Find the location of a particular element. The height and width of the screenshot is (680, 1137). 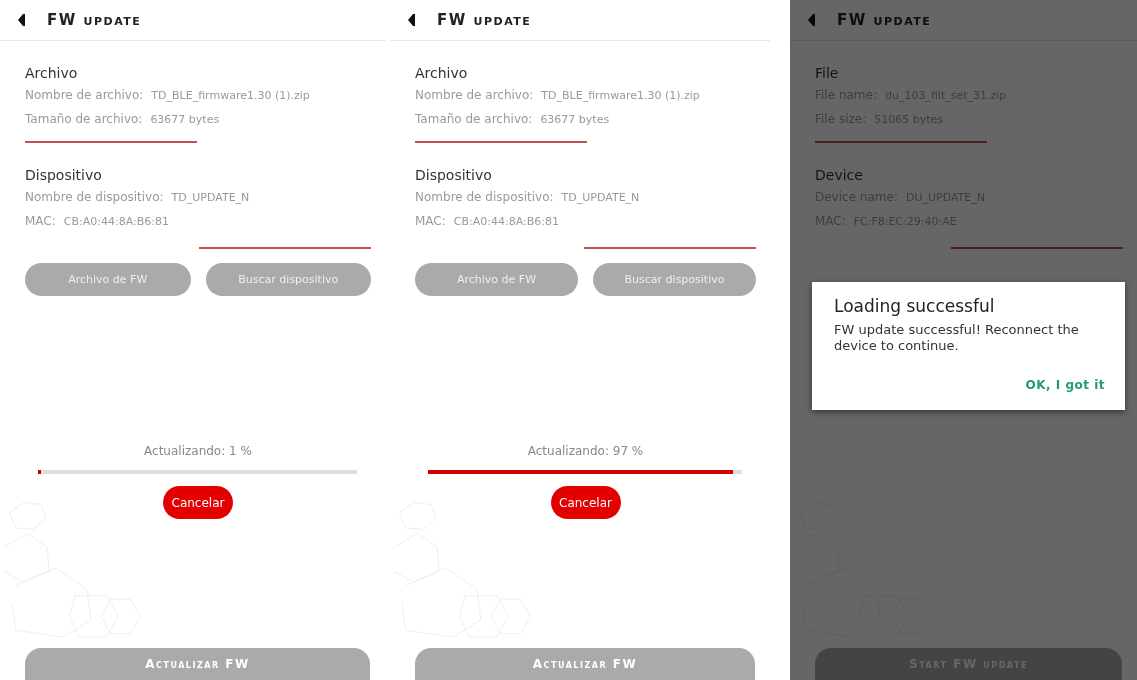

dialog-message: FW update successful! Reconnect the device to continue. is located at coordinates (957, 338).